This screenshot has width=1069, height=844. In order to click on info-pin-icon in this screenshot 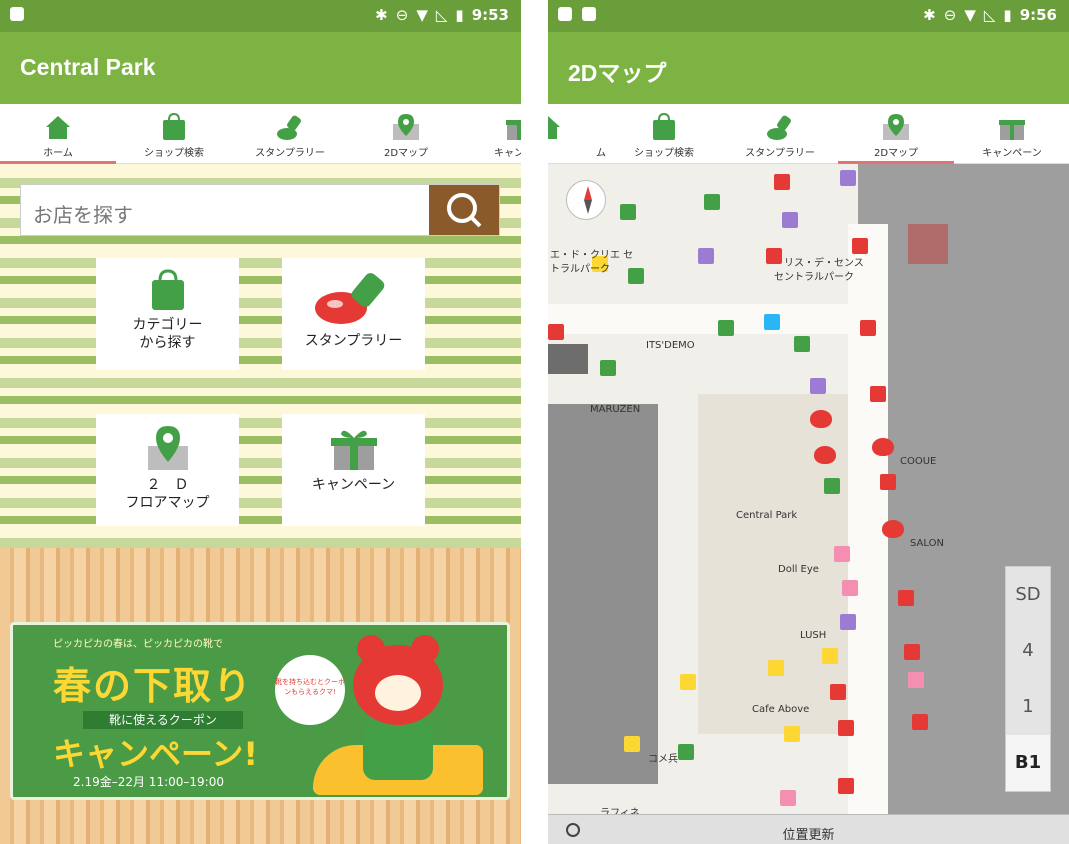, I will do `click(772, 322)`.